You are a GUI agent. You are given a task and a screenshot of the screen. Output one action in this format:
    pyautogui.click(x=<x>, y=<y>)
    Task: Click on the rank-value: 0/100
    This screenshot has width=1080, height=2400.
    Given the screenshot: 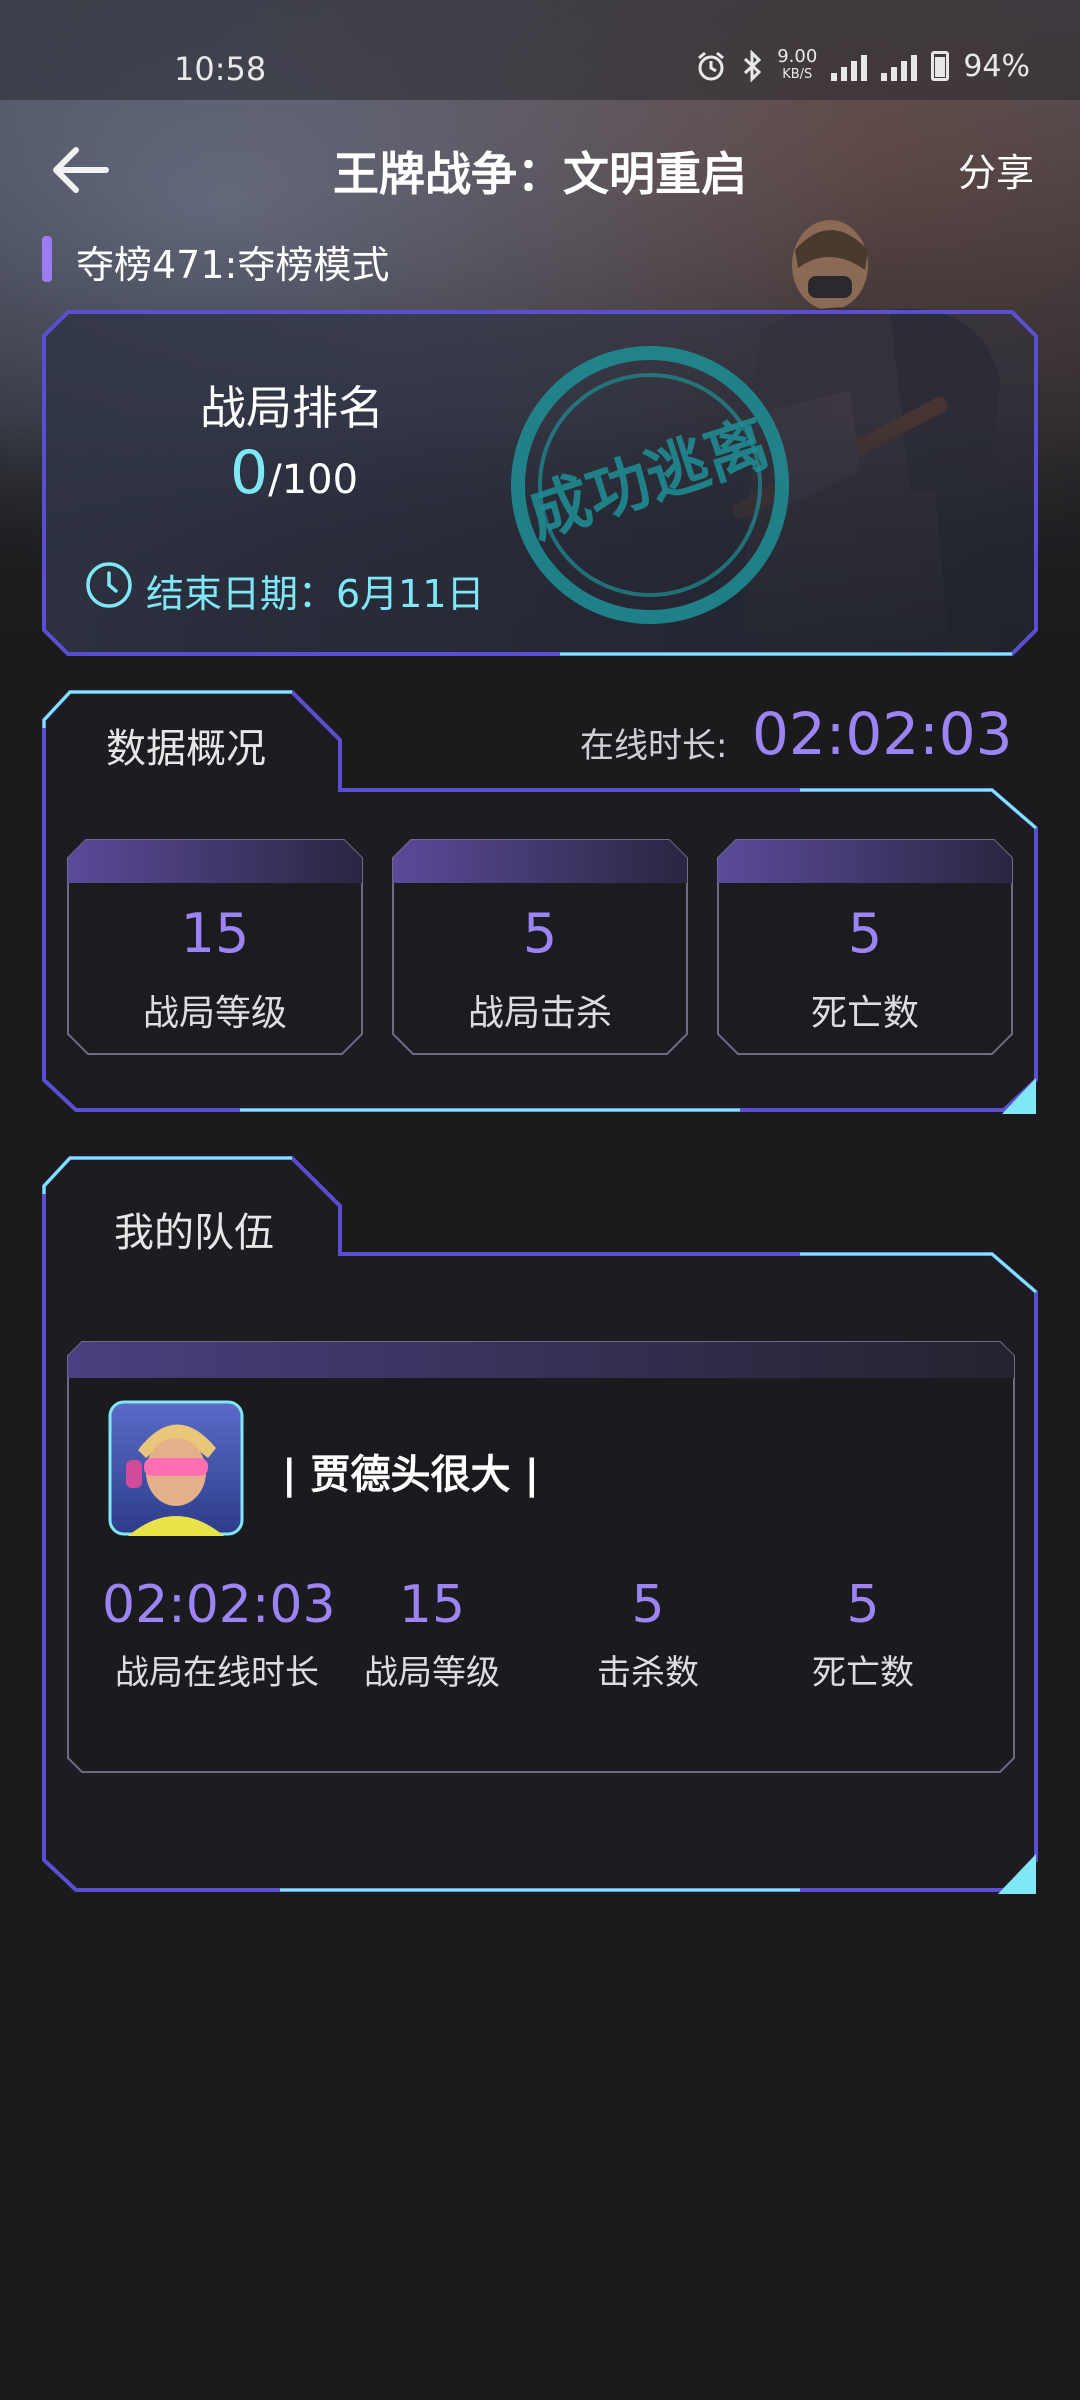 What is the action you would take?
    pyautogui.click(x=294, y=473)
    